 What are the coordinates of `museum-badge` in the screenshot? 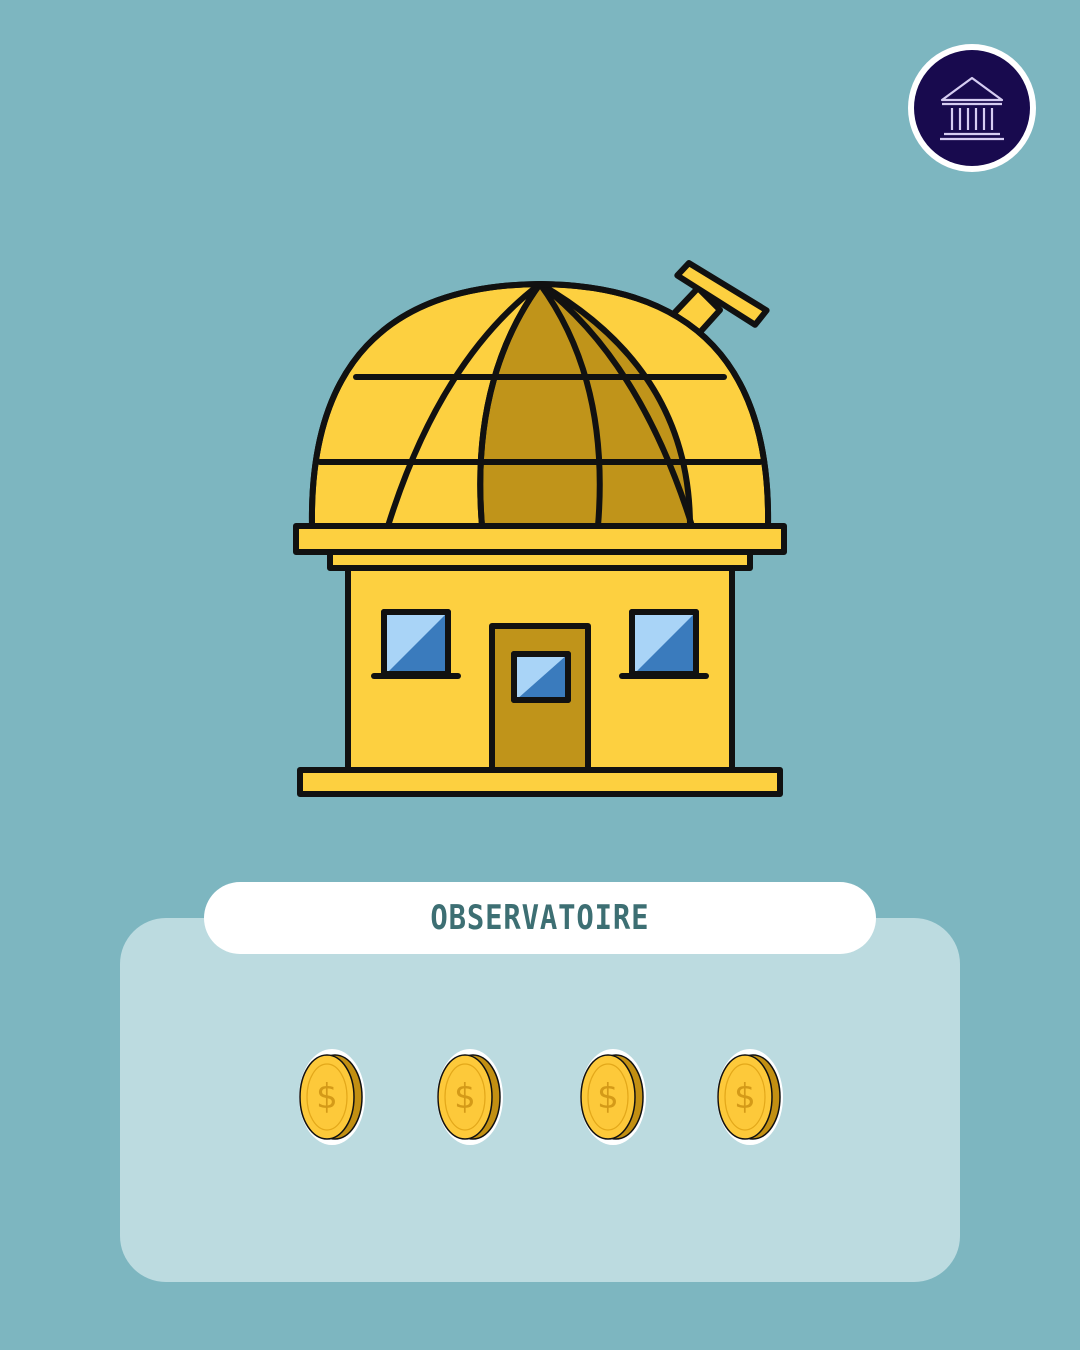 It's located at (972, 108).